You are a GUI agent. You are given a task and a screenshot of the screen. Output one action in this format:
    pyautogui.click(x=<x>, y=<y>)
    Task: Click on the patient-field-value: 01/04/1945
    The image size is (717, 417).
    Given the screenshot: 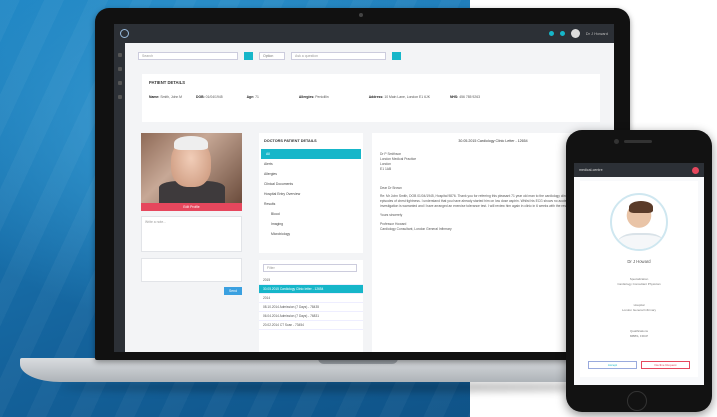 What is the action you would take?
    pyautogui.click(x=214, y=97)
    